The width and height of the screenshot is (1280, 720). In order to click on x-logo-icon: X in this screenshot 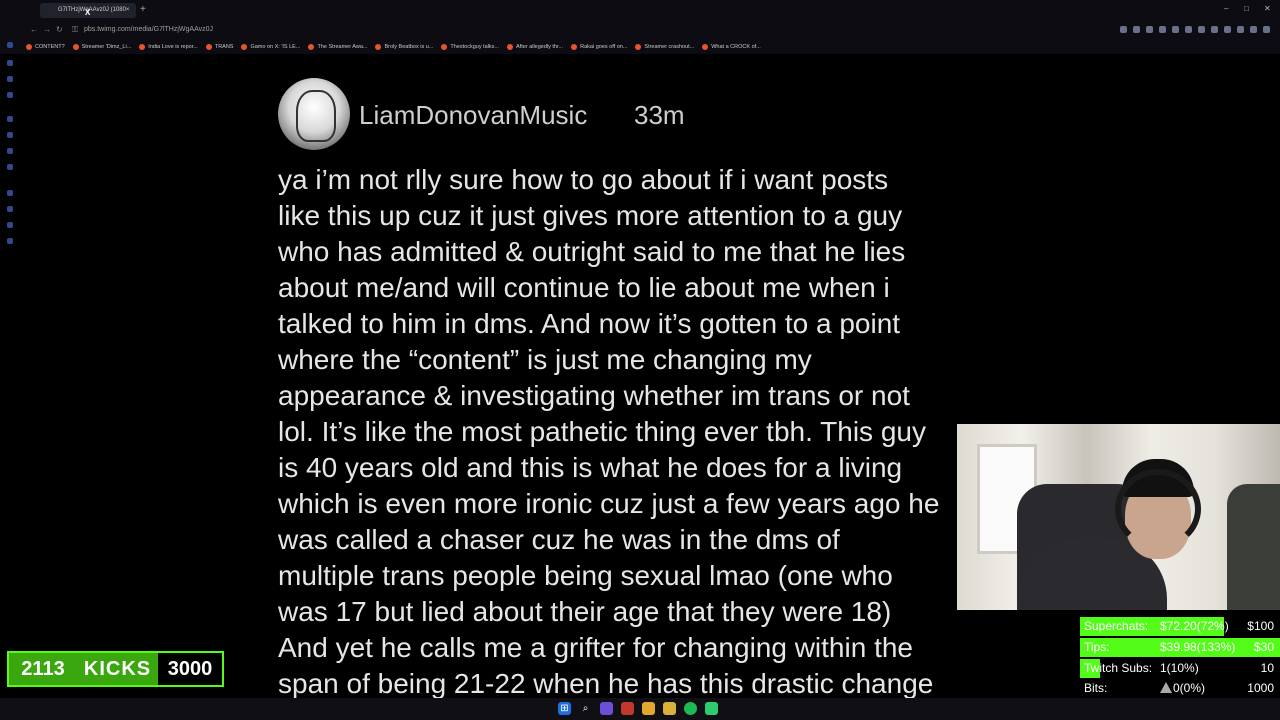, I will do `click(88, 12)`.